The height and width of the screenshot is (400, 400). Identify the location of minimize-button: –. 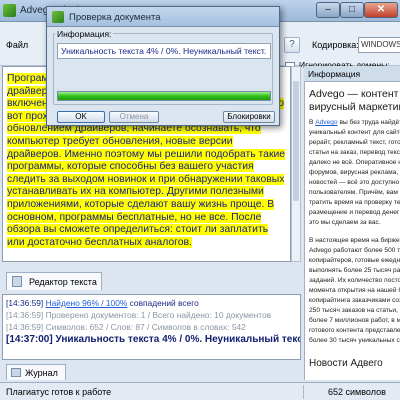
(328, 10).